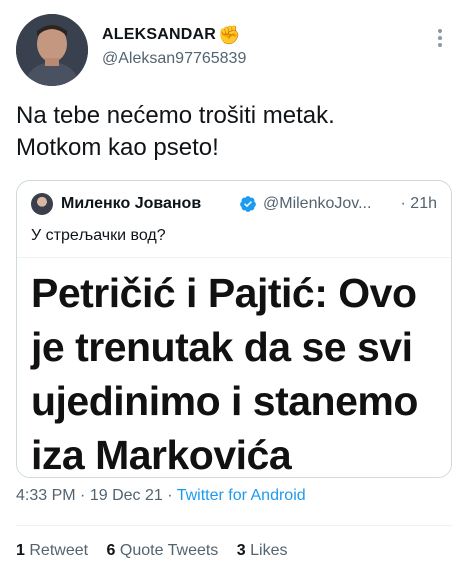 The image size is (468, 579). I want to click on more-options-button, so click(440, 38).